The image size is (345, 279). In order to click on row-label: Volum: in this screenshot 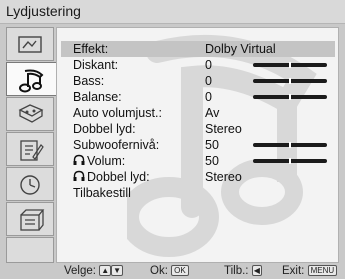, I will do `click(106, 161)`.